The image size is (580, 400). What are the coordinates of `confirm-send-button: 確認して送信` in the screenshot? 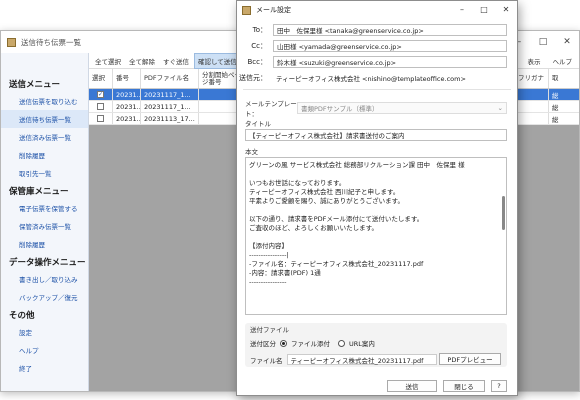 It's located at (217, 60).